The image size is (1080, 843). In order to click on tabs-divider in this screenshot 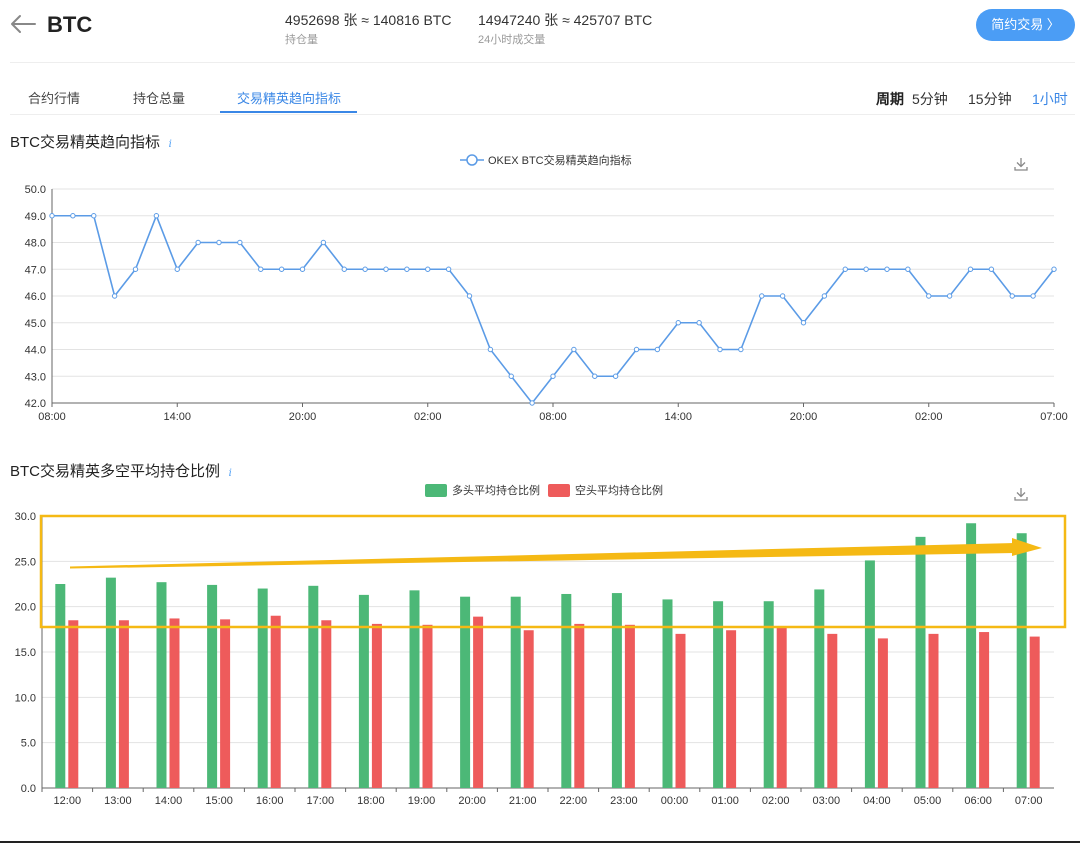, I will do `click(542, 114)`.